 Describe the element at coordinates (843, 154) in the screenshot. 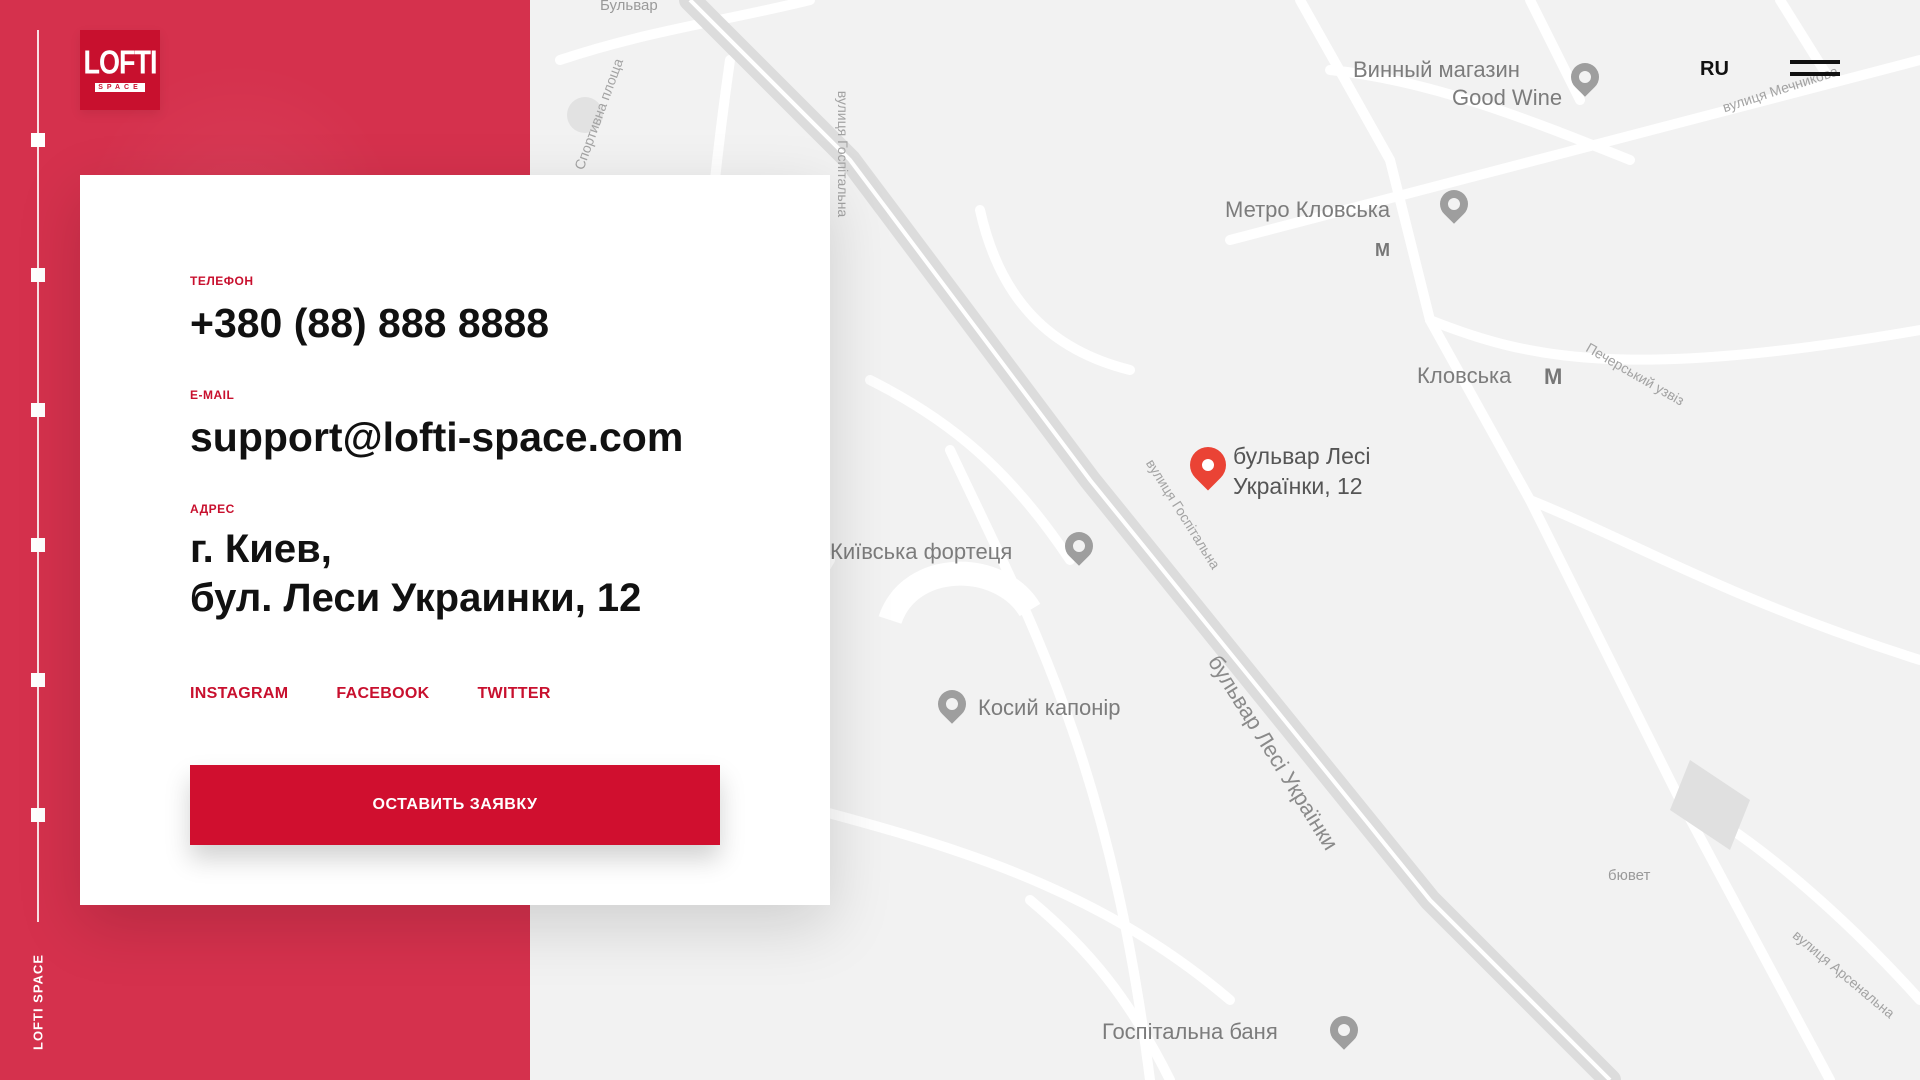

I see `map-label-street-left: вулиця Госпітальна` at that location.